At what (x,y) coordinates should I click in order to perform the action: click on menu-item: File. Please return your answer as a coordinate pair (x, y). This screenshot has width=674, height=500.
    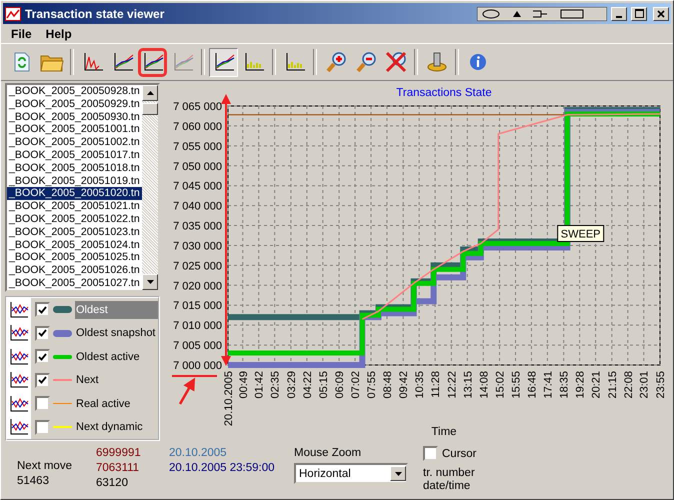
    Looking at the image, I should click on (21, 33).